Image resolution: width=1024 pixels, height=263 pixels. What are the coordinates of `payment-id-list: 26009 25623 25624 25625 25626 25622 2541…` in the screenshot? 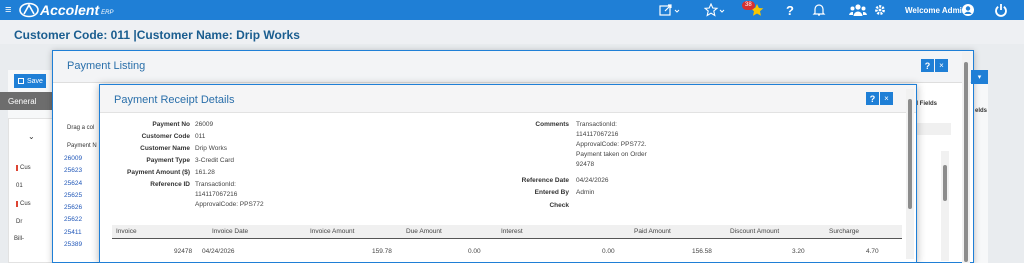 It's located at (73, 202).